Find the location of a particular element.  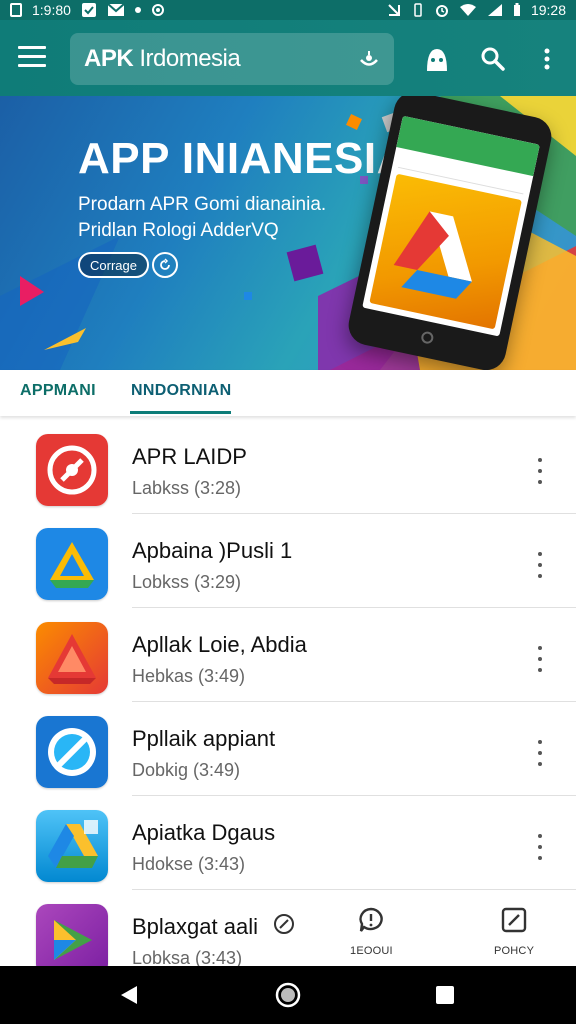

gmail-icon is located at coordinates (116, 10).